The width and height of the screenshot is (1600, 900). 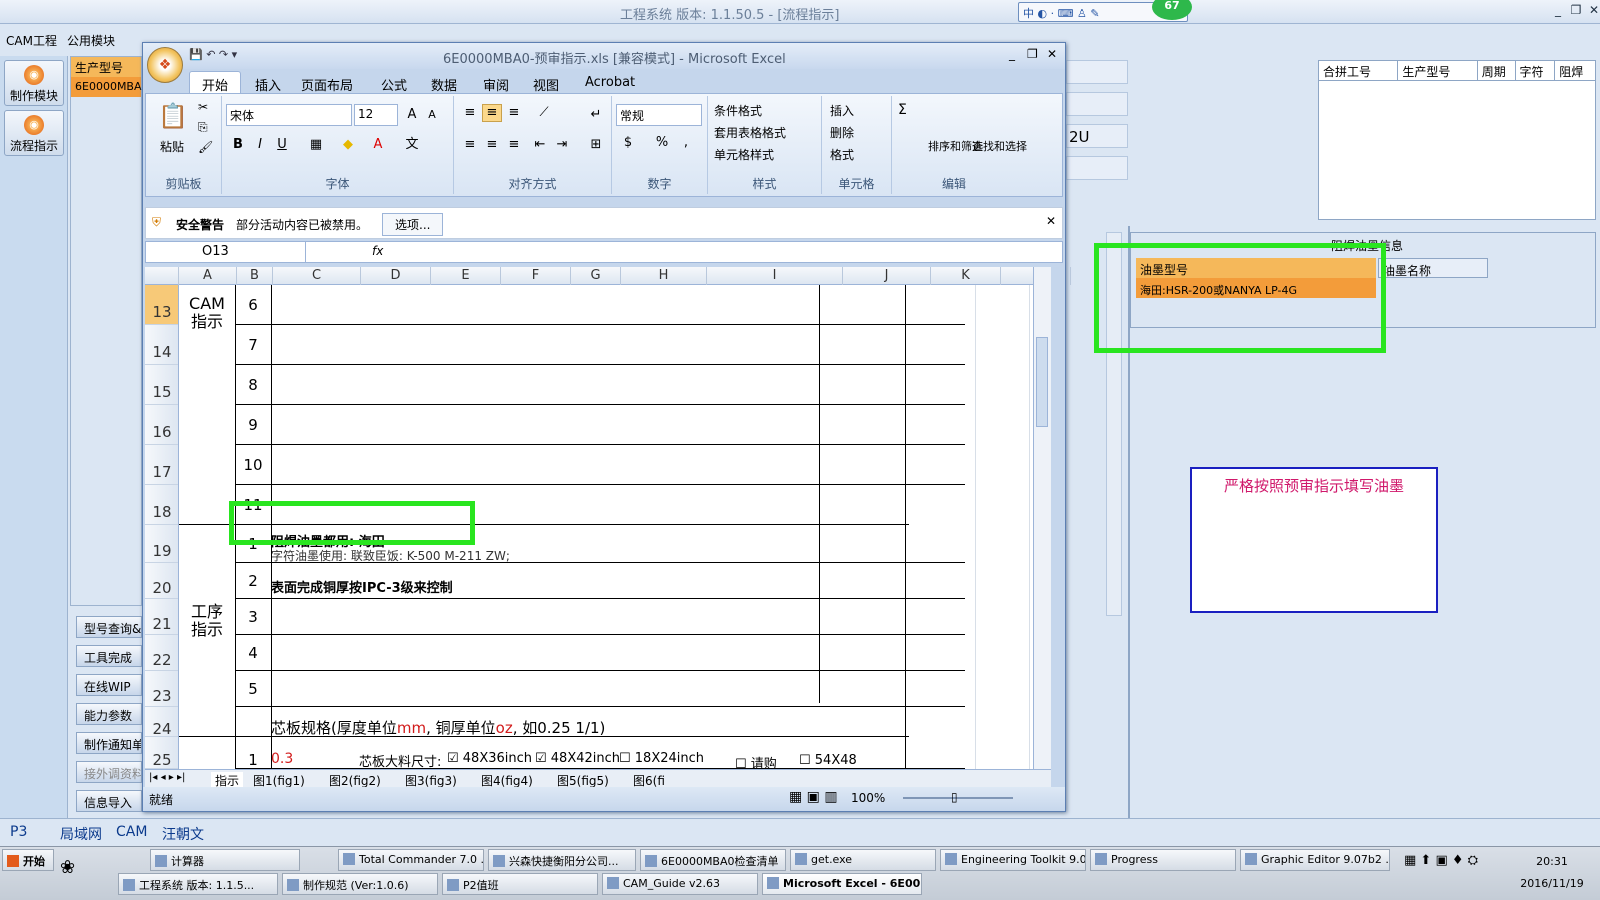 What do you see at coordinates (244, 56) in the screenshot?
I see `quick-access-toolbar: 💾 ↶ ↷ ▾` at bounding box center [244, 56].